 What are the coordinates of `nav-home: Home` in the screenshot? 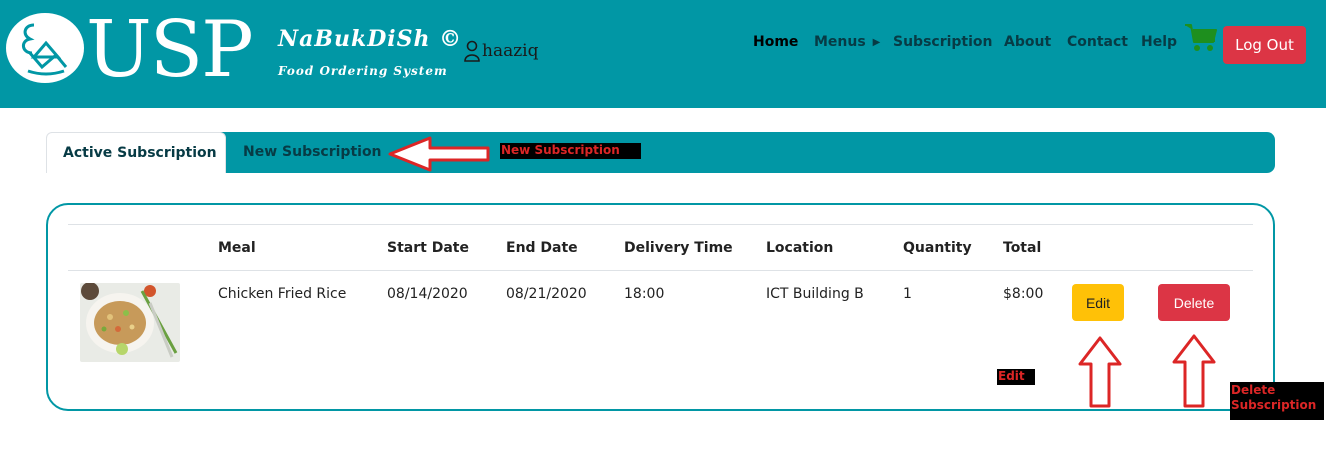 It's located at (775, 42).